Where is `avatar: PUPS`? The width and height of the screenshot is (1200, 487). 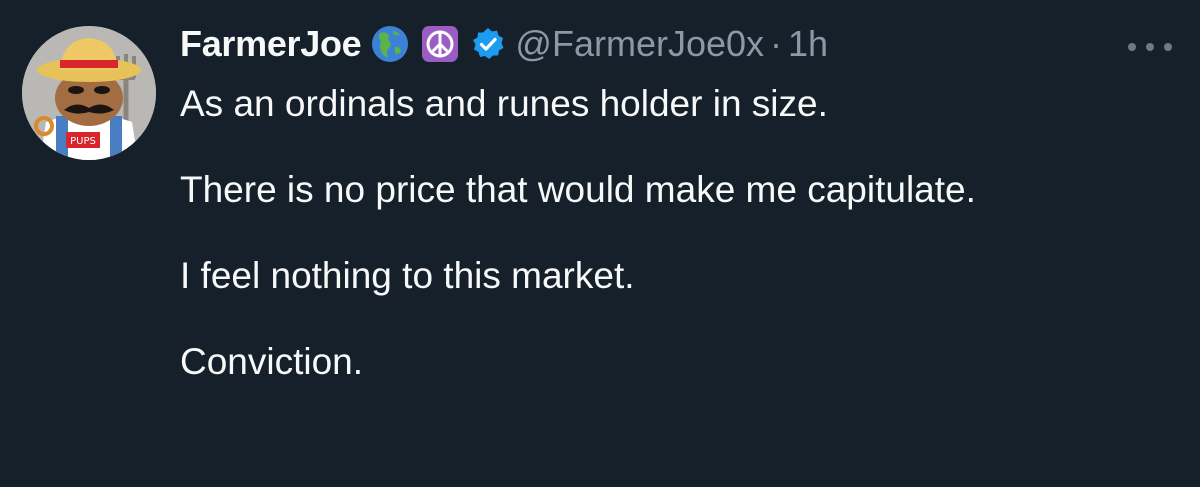 avatar: PUPS is located at coordinates (89, 93).